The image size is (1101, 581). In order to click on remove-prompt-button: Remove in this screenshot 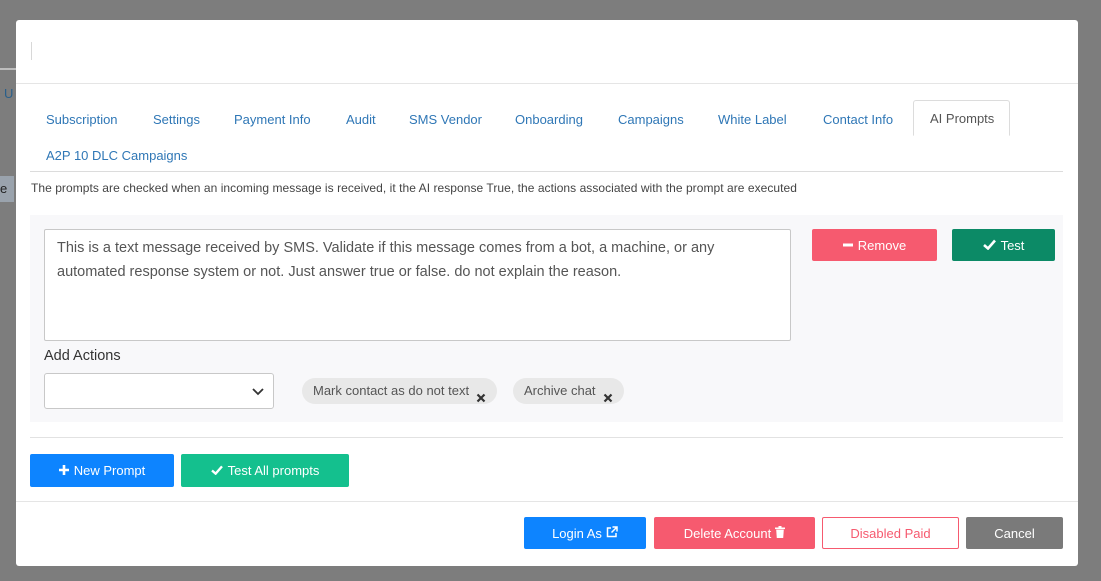, I will do `click(874, 245)`.